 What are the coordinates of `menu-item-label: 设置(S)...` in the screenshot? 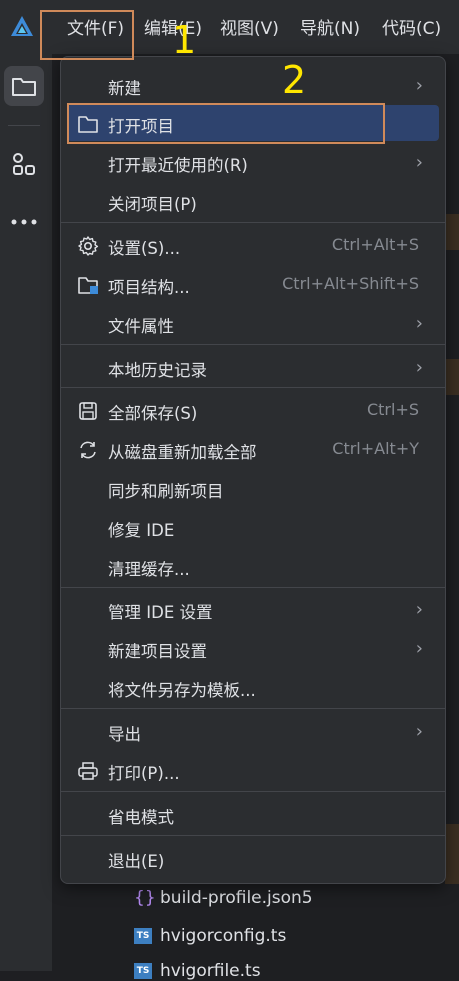 It's located at (144, 248).